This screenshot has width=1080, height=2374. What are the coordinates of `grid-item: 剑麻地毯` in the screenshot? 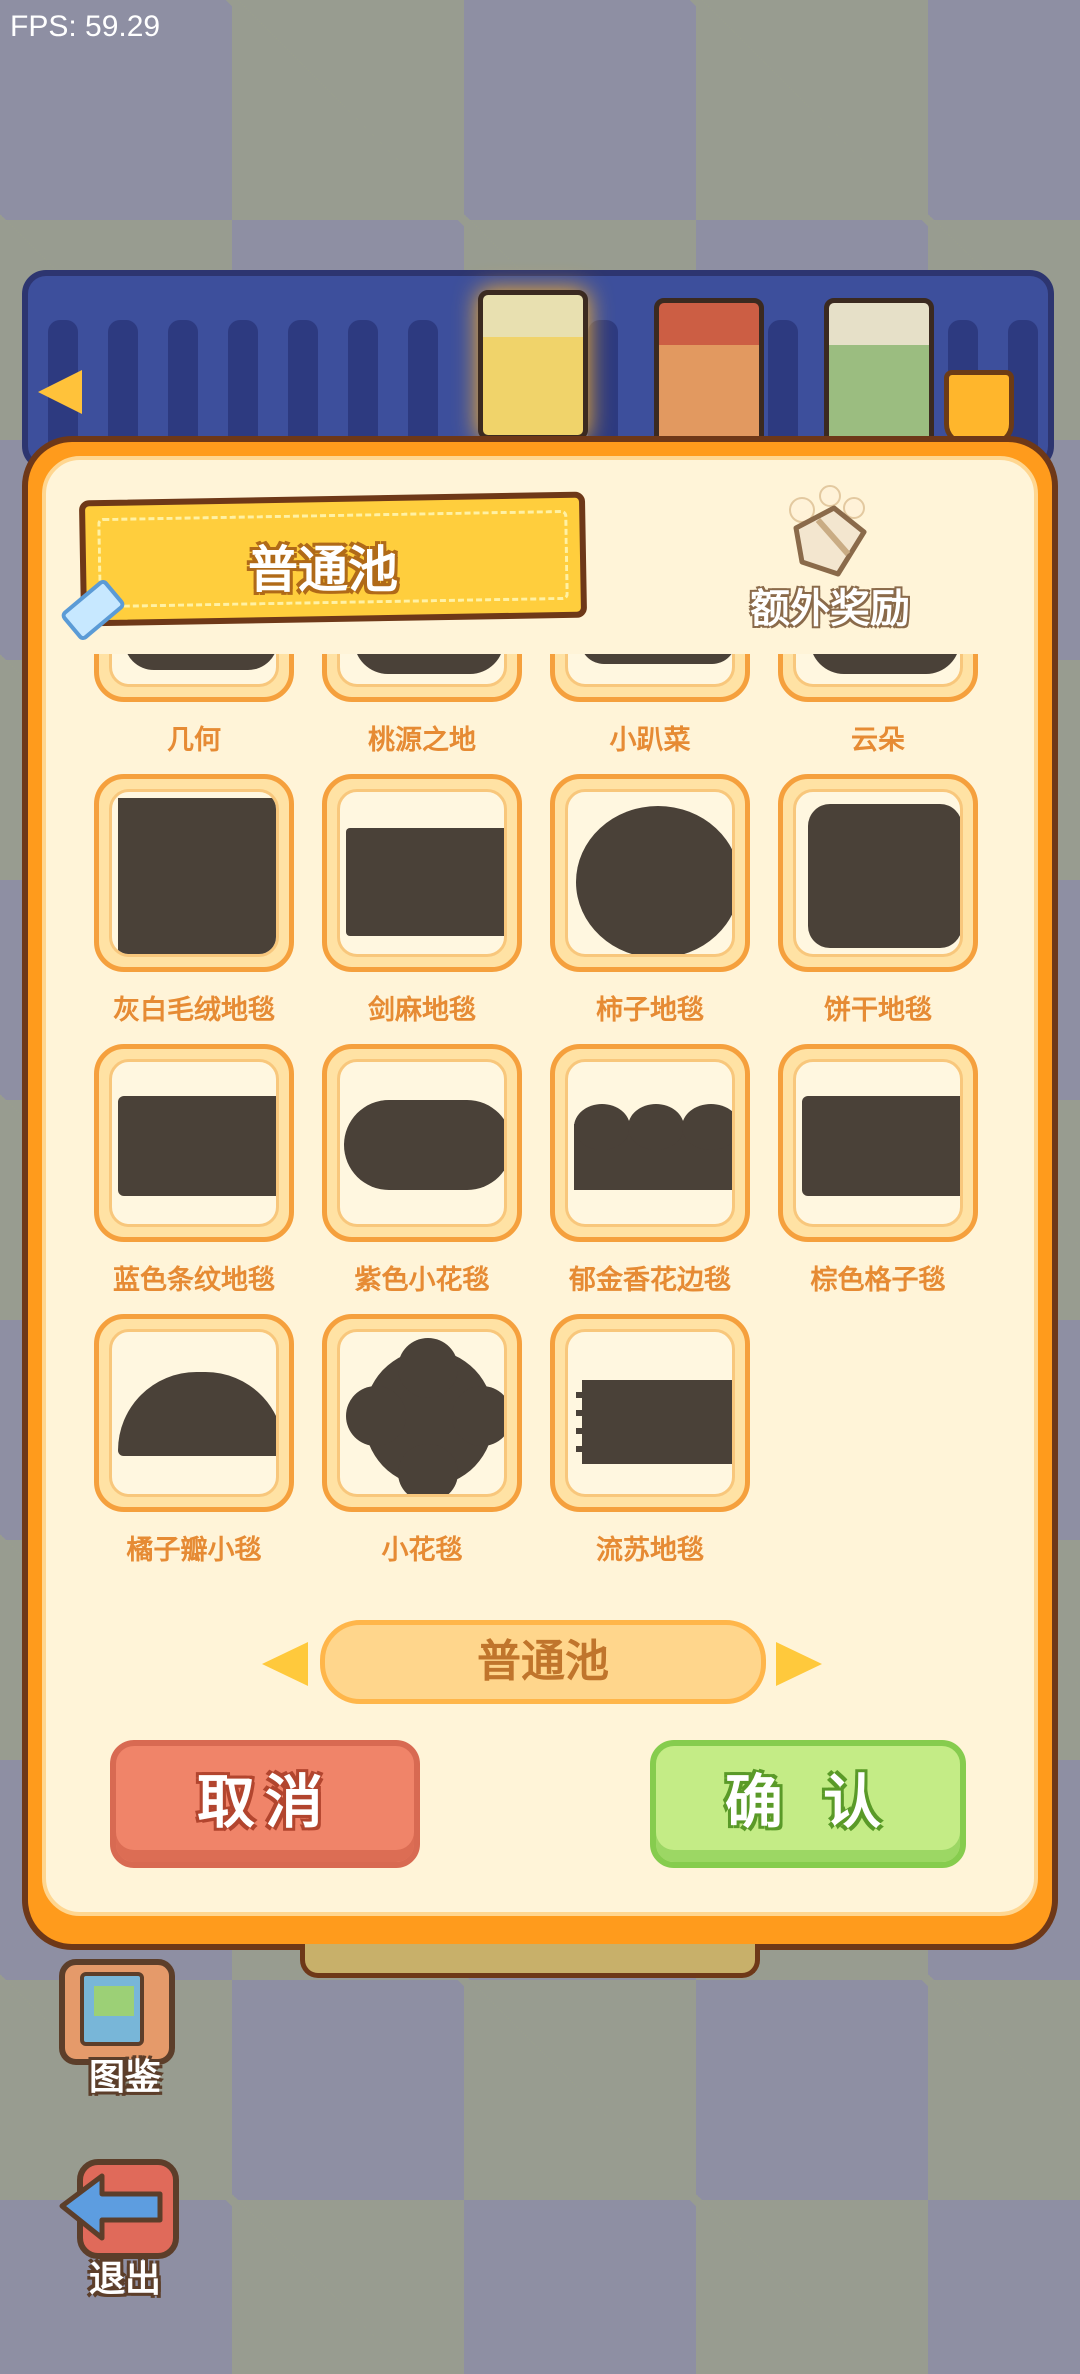 It's located at (412, 909).